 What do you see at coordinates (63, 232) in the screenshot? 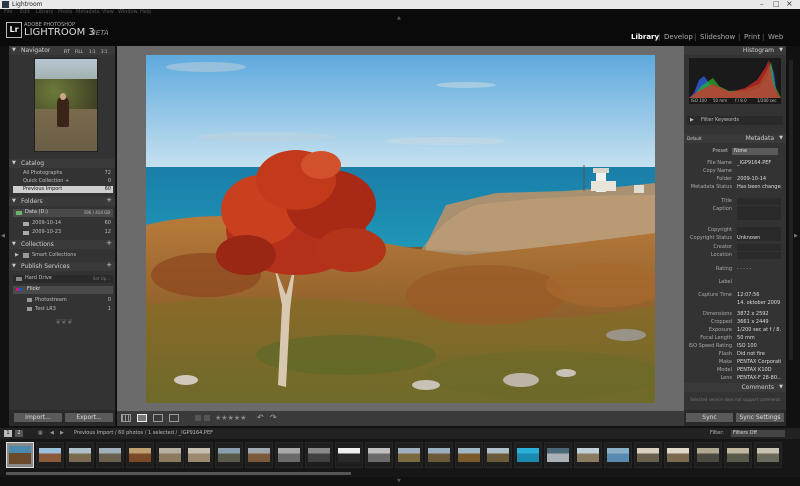
I see `folder-item: 2009-10-23 12` at bounding box center [63, 232].